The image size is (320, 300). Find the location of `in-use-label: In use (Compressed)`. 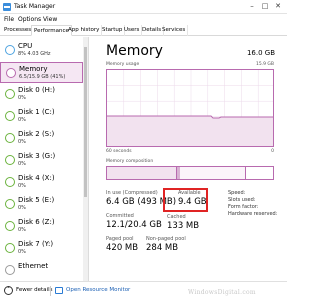

in-use-label: In use (Compressed) is located at coordinates (132, 193).